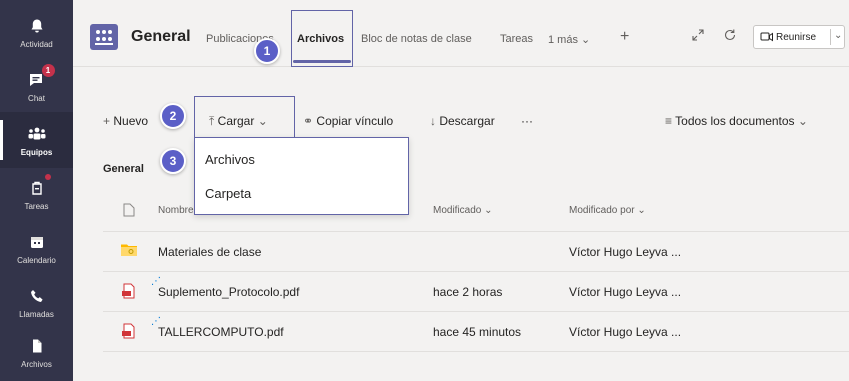 The height and width of the screenshot is (381, 849). I want to click on column-header-label: Nombre, so click(176, 210).